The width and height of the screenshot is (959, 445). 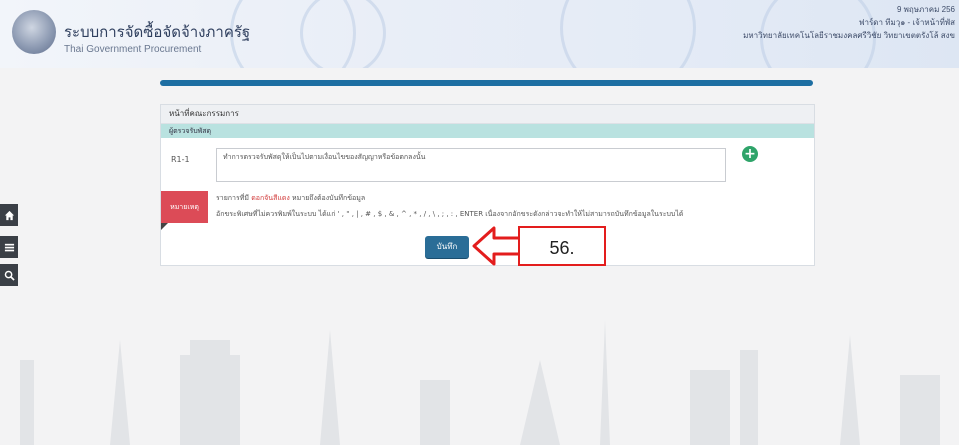 What do you see at coordinates (486, 83) in the screenshot?
I see `section-divider-bar` at bounding box center [486, 83].